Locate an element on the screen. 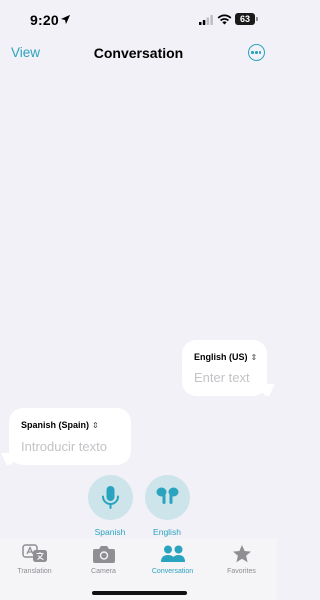 The width and height of the screenshot is (320, 600). status-time: 9:20 is located at coordinates (44, 20).